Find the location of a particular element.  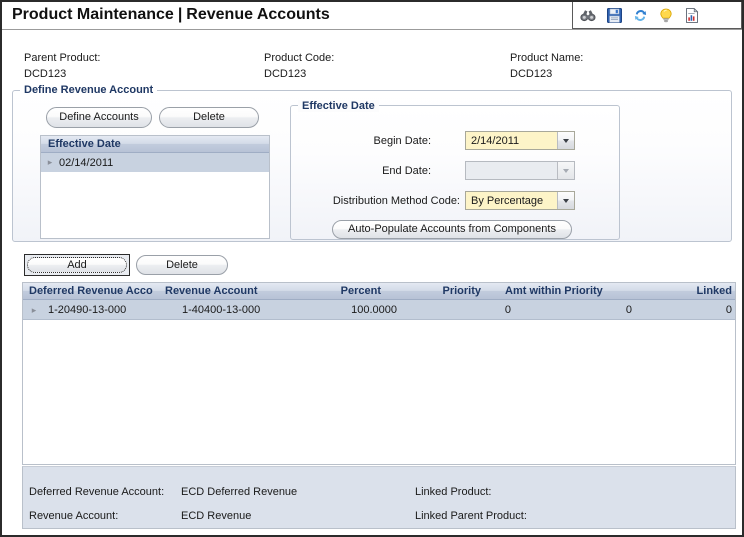

toolbar is located at coordinates (657, 15).